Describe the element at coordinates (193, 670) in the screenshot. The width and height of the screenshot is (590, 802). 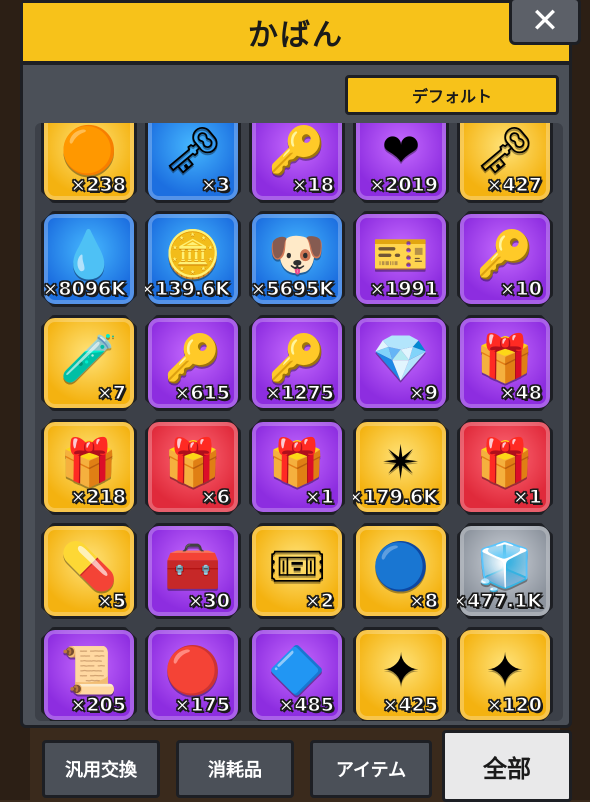
I see `red-gem-icon: 🔴` at that location.